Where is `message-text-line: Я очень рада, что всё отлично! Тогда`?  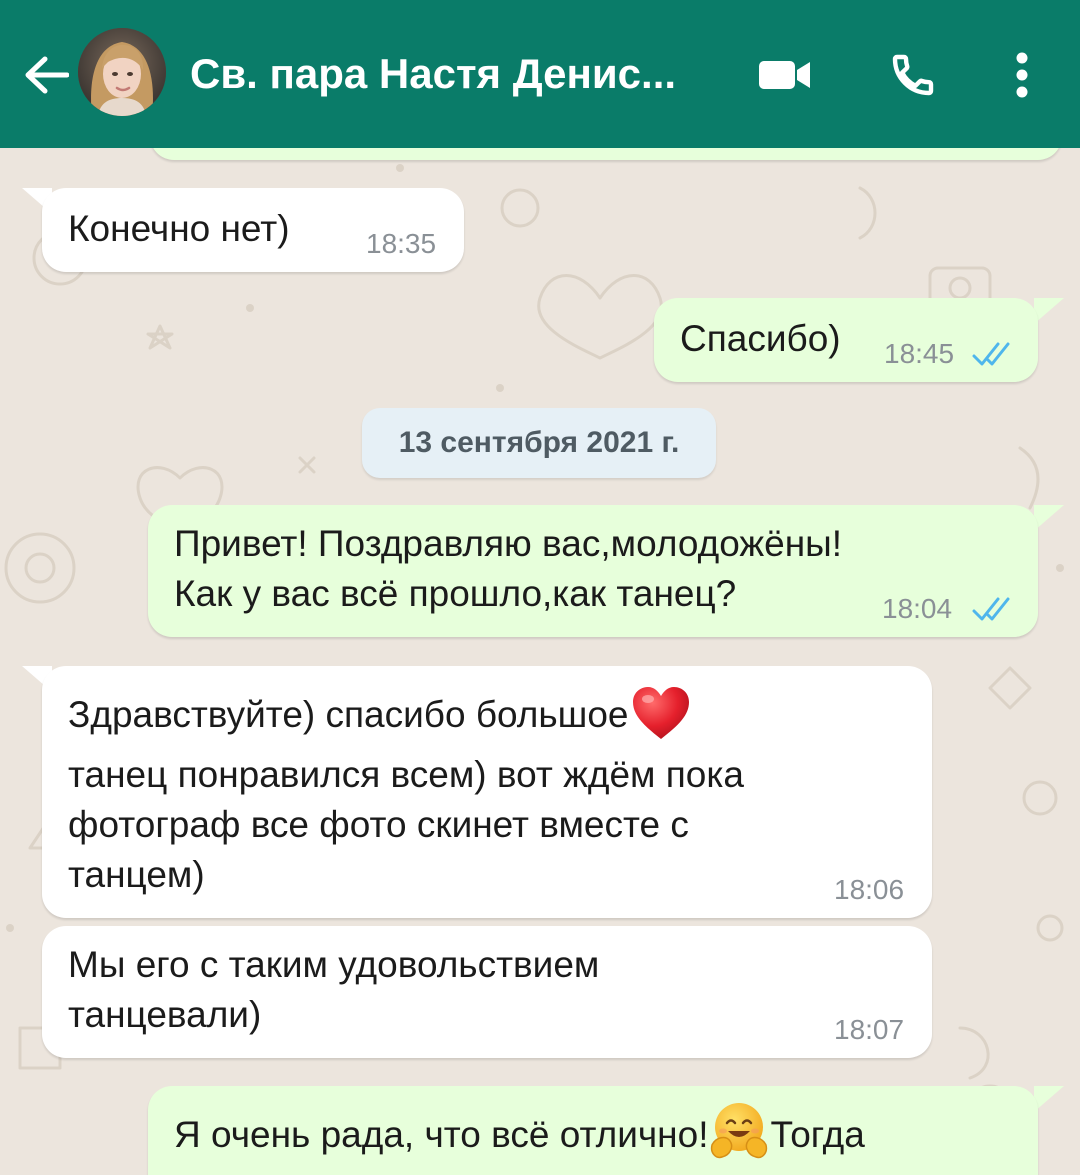 message-text-line: Я очень рада, что всё отлично! Тогда is located at coordinates (519, 1133).